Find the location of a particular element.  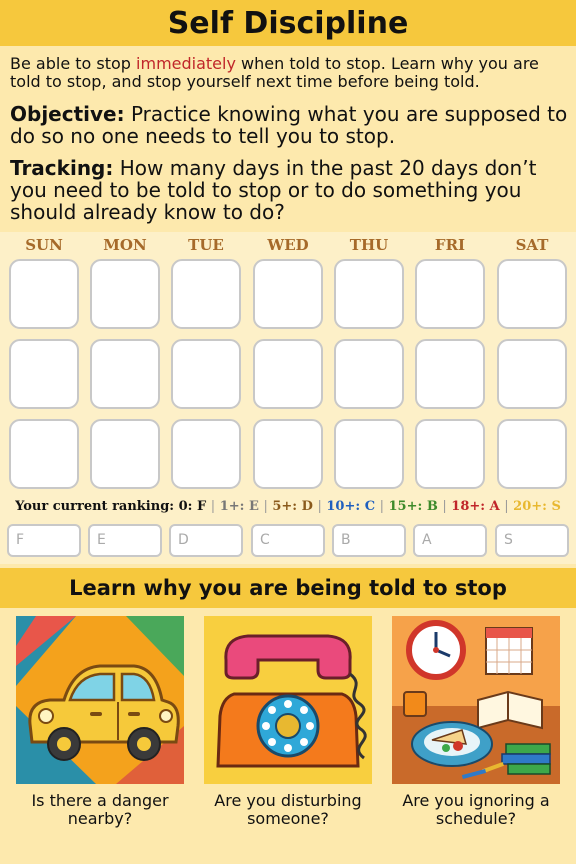

description-highlight: immediately is located at coordinates (186, 63).